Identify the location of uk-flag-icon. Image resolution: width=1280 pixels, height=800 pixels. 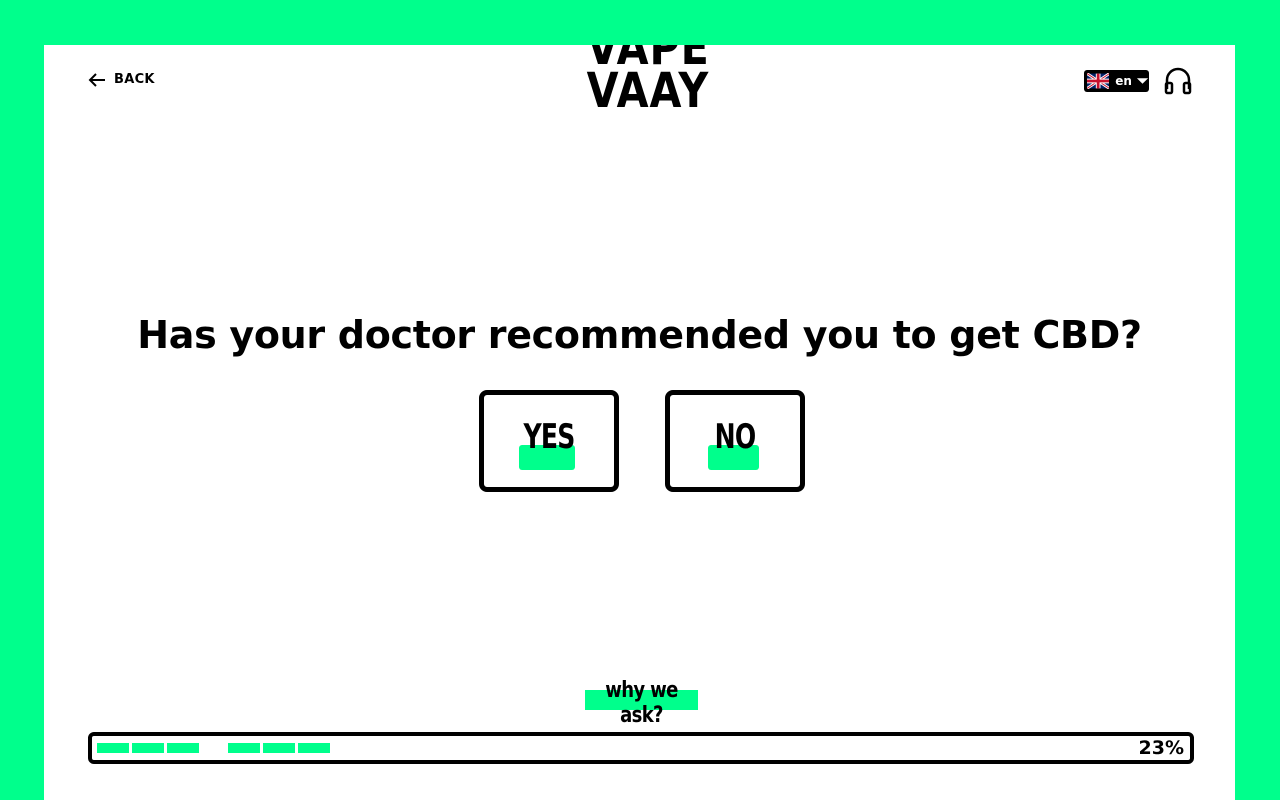
(1098, 81).